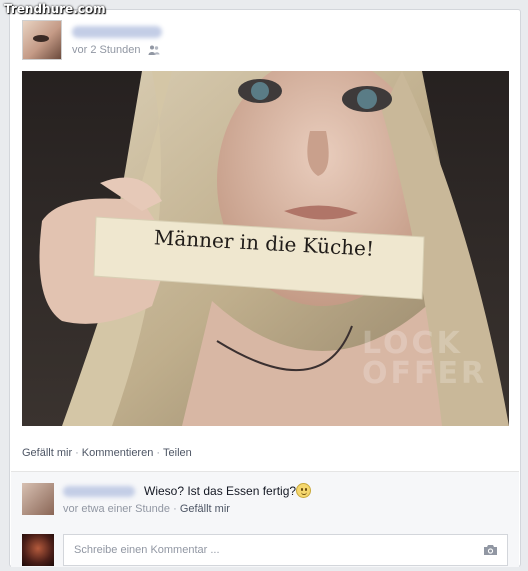 This screenshot has height=571, width=528. What do you see at coordinates (490, 550) in the screenshot?
I see `camera-icon` at bounding box center [490, 550].